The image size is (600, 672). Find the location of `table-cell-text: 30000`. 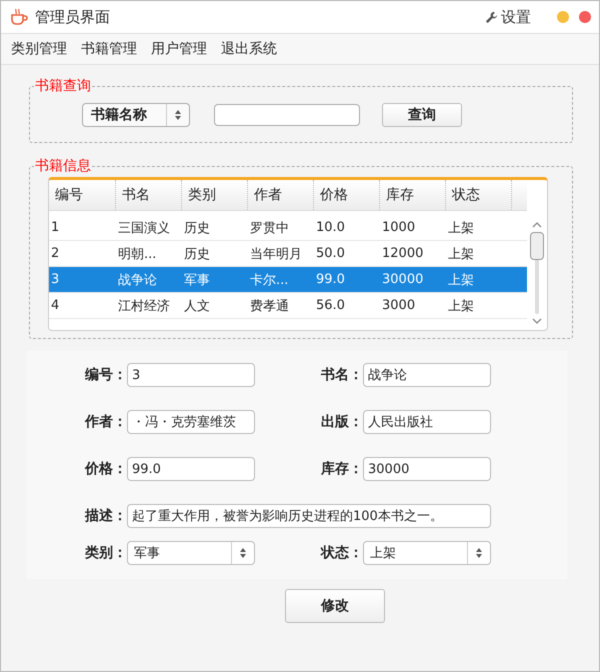

table-cell-text: 30000 is located at coordinates (402, 279).